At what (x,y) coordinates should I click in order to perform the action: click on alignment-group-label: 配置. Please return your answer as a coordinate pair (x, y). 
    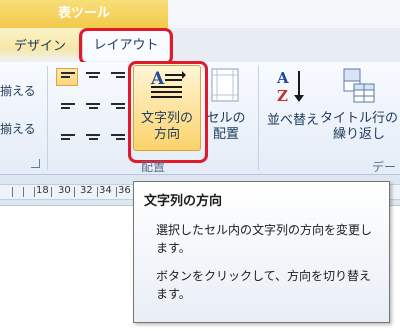
    Looking at the image, I should click on (153, 167).